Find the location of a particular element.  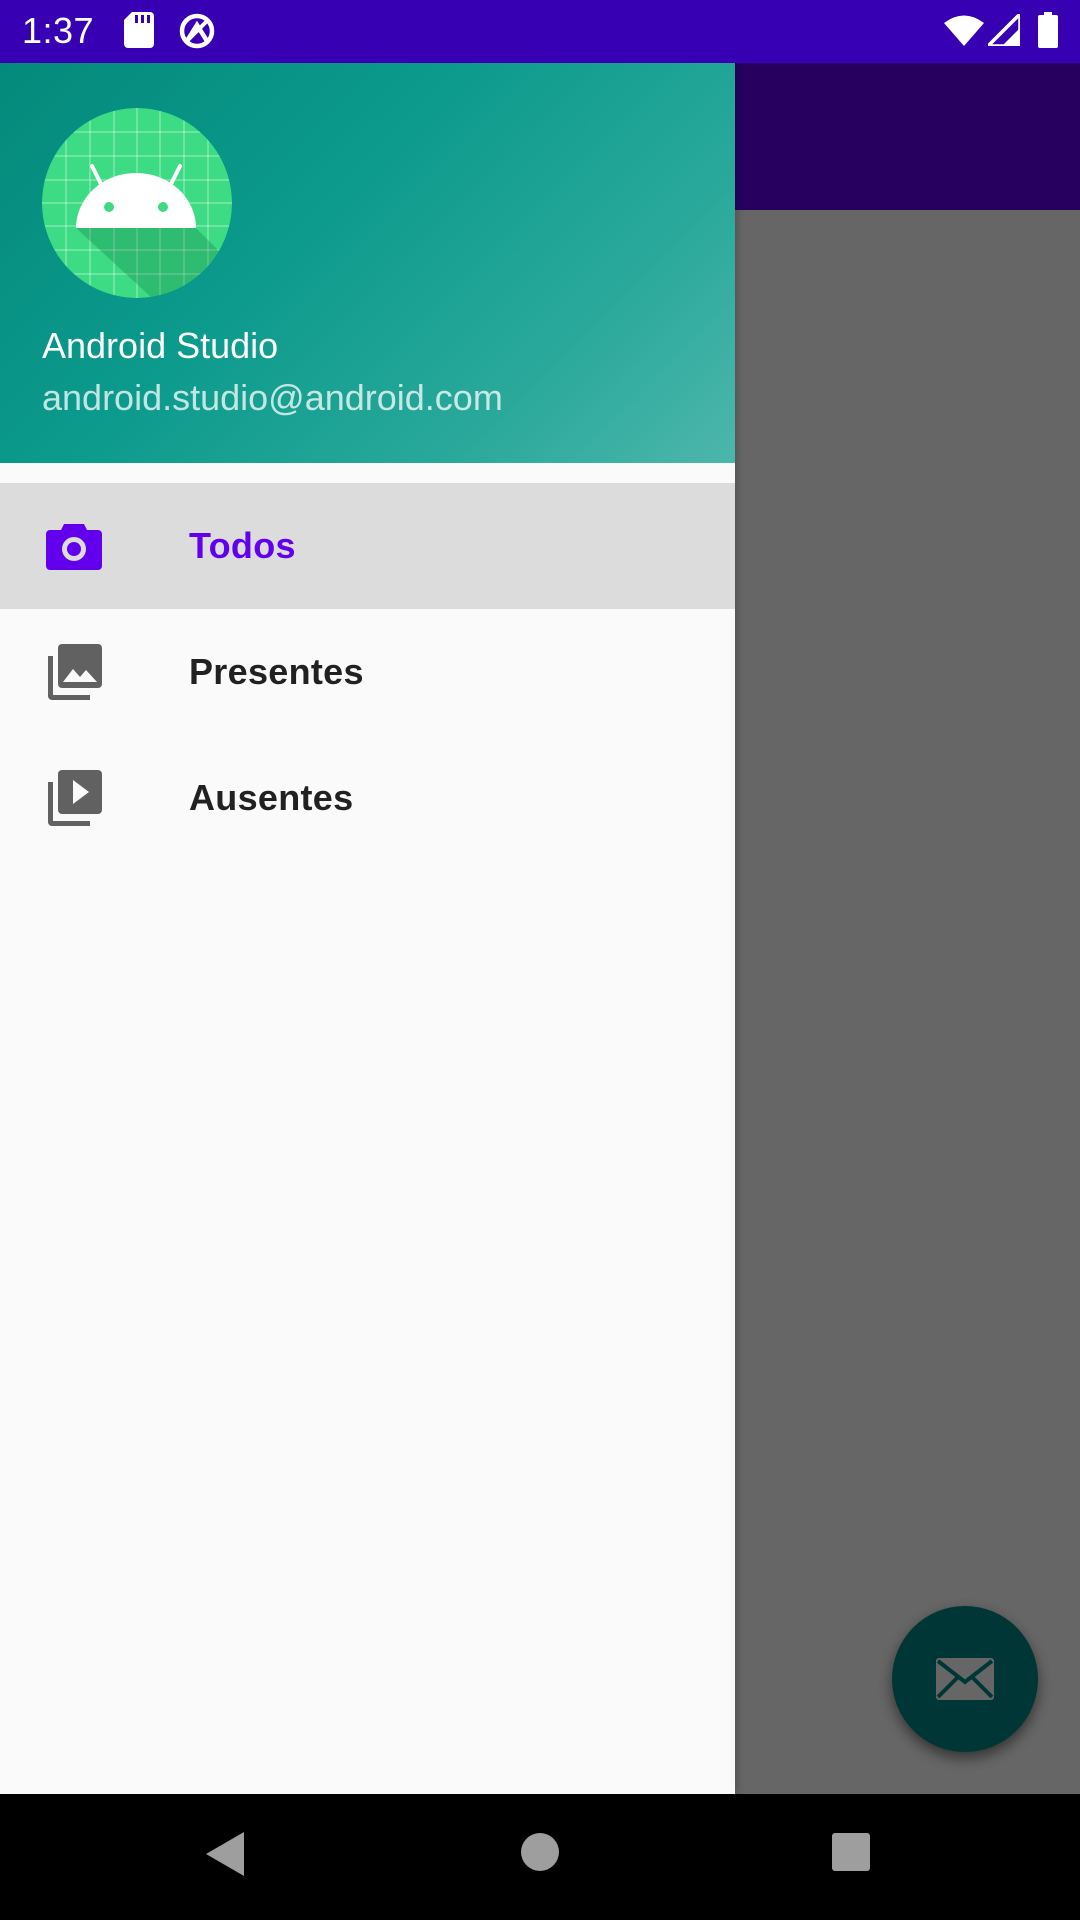

vpn-icon is located at coordinates (197, 31).